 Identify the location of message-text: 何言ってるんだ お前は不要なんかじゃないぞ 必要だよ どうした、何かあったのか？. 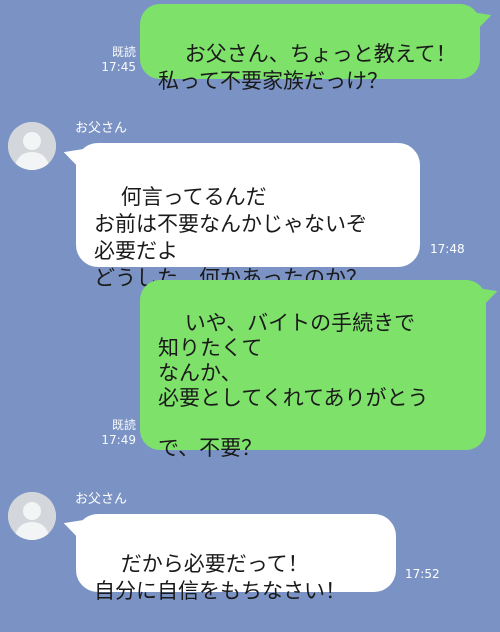
(230, 237).